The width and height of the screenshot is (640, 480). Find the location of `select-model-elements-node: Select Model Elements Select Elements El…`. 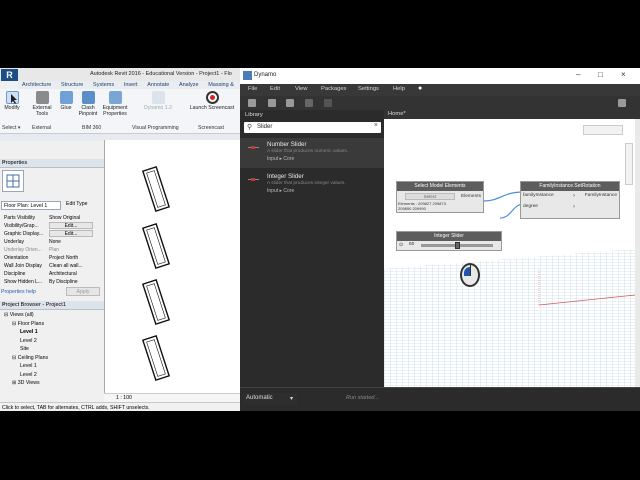

select-model-elements-node: Select Model Elements Select Elements El… is located at coordinates (440, 197).